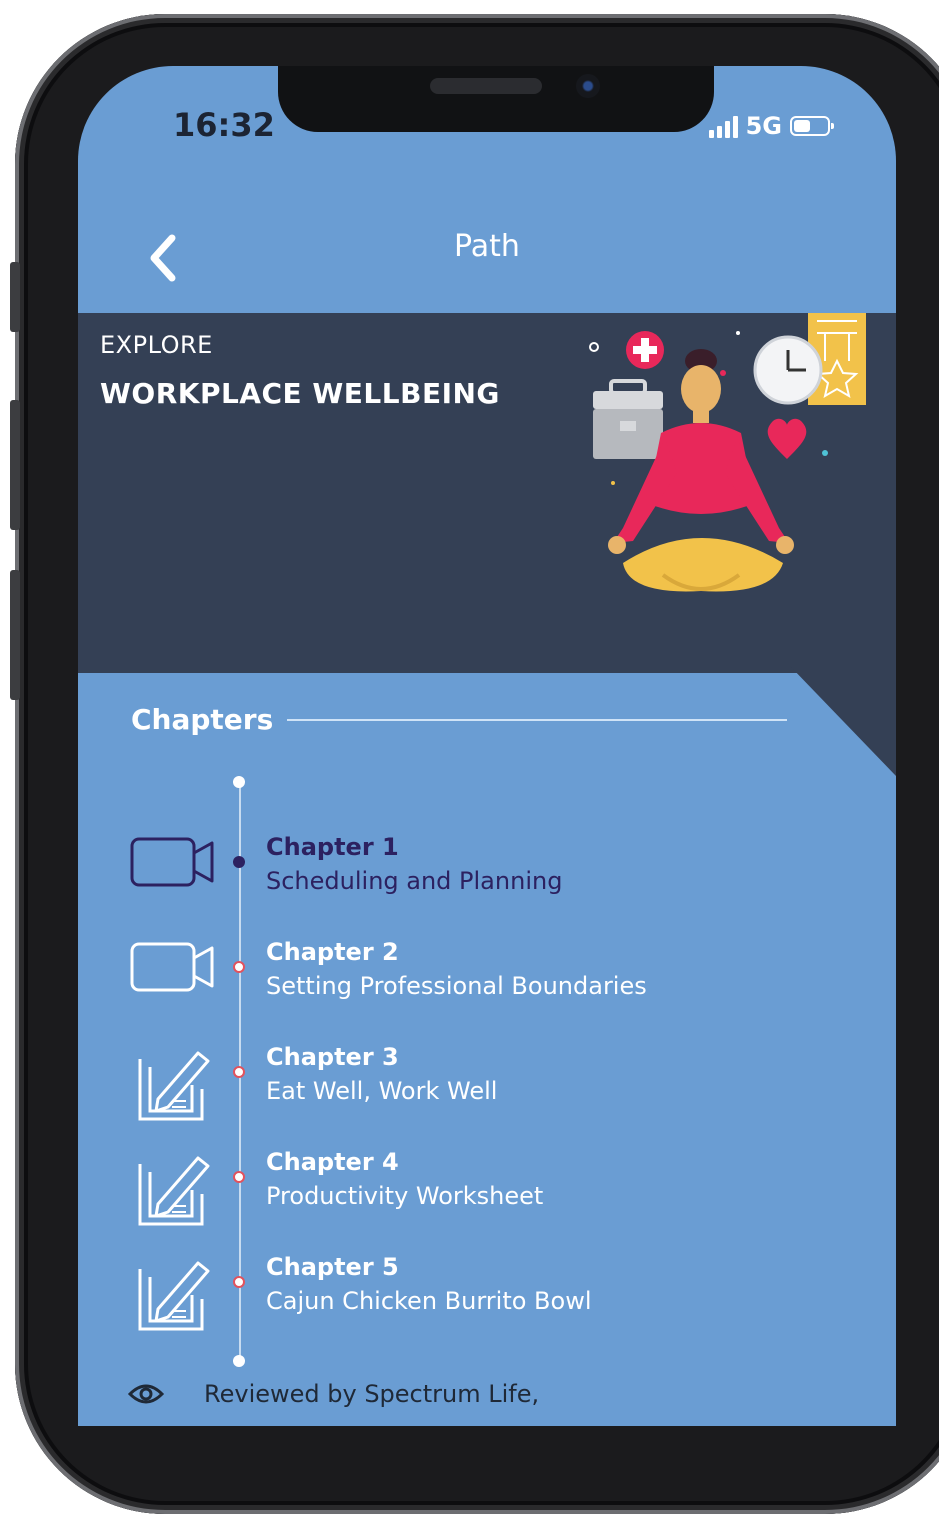 The image size is (939, 1514). Describe the element at coordinates (414, 881) in the screenshot. I see `chapter-subtitle: Scheduling and Planning` at that location.